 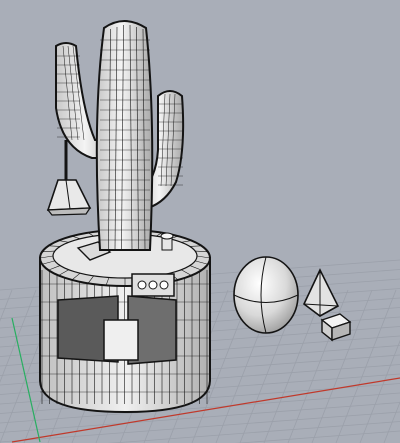 I want to click on cactus-main-stem, so click(x=124, y=135).